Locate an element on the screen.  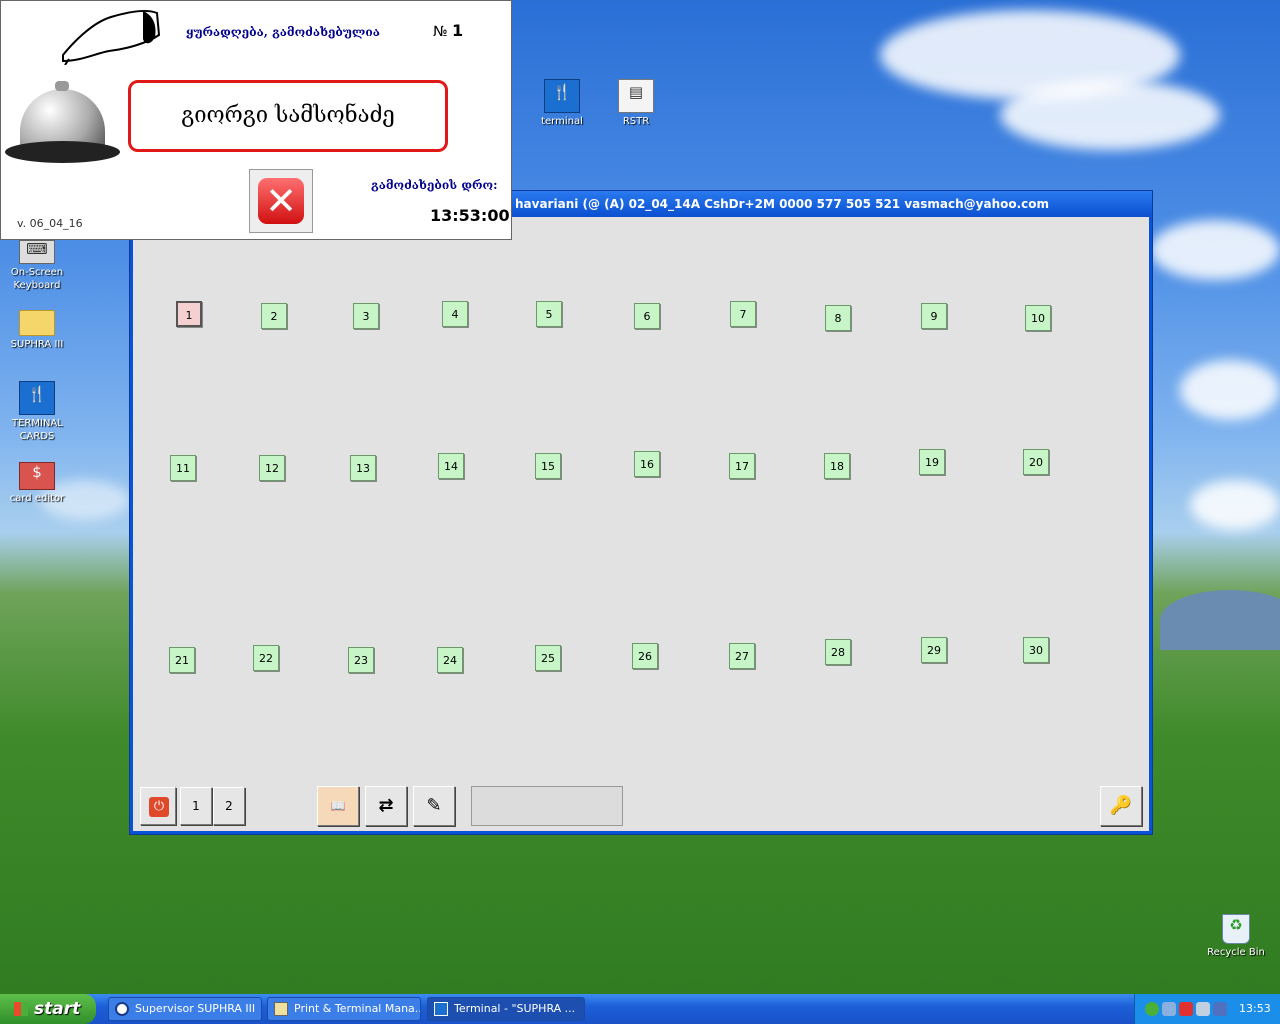
table-button-27: 27 is located at coordinates (742, 656).